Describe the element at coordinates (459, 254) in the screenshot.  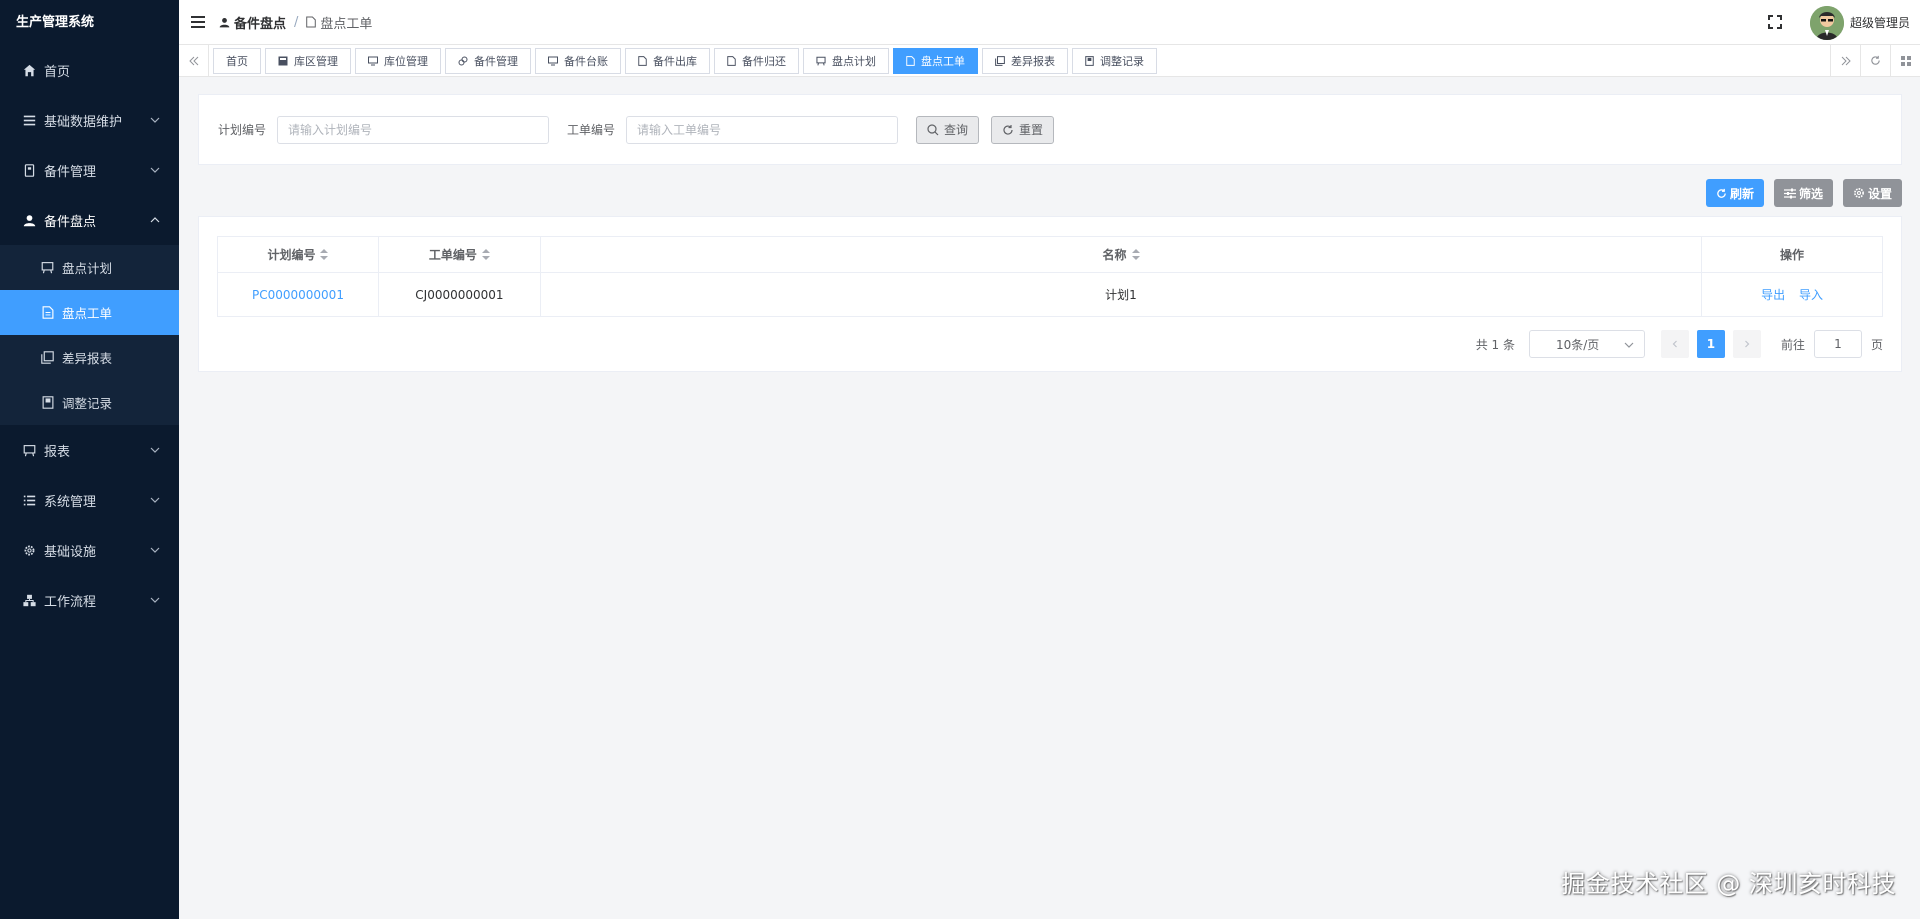
I see `column-header-order-no: 工单编号` at that location.